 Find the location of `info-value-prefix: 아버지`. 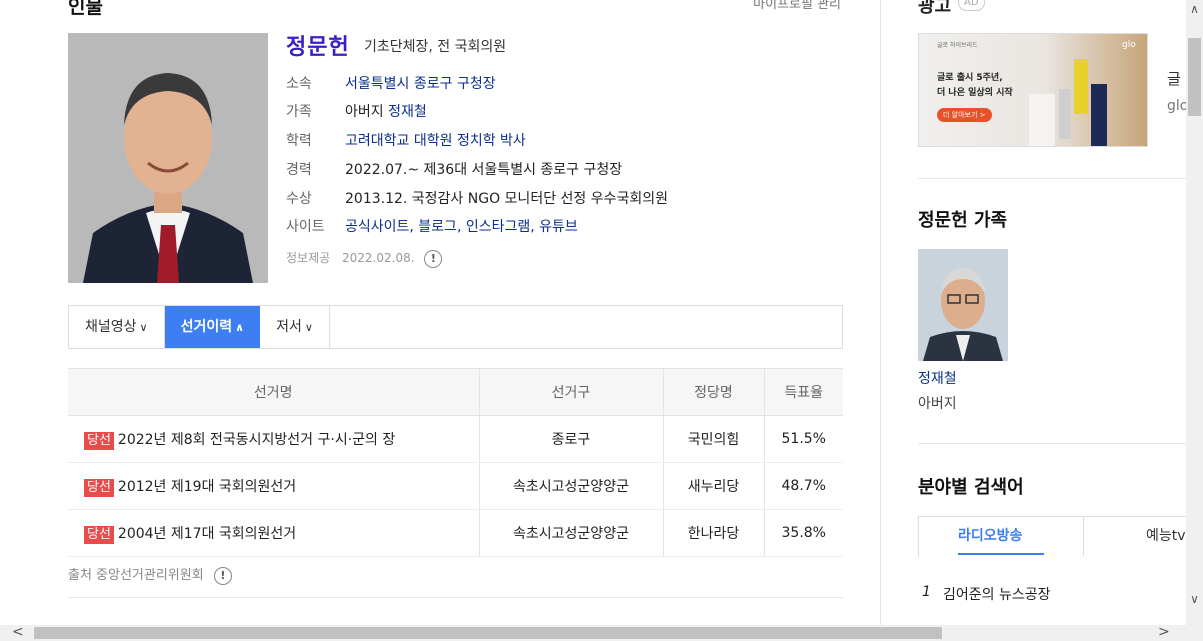

info-value-prefix: 아버지 is located at coordinates (367, 112).